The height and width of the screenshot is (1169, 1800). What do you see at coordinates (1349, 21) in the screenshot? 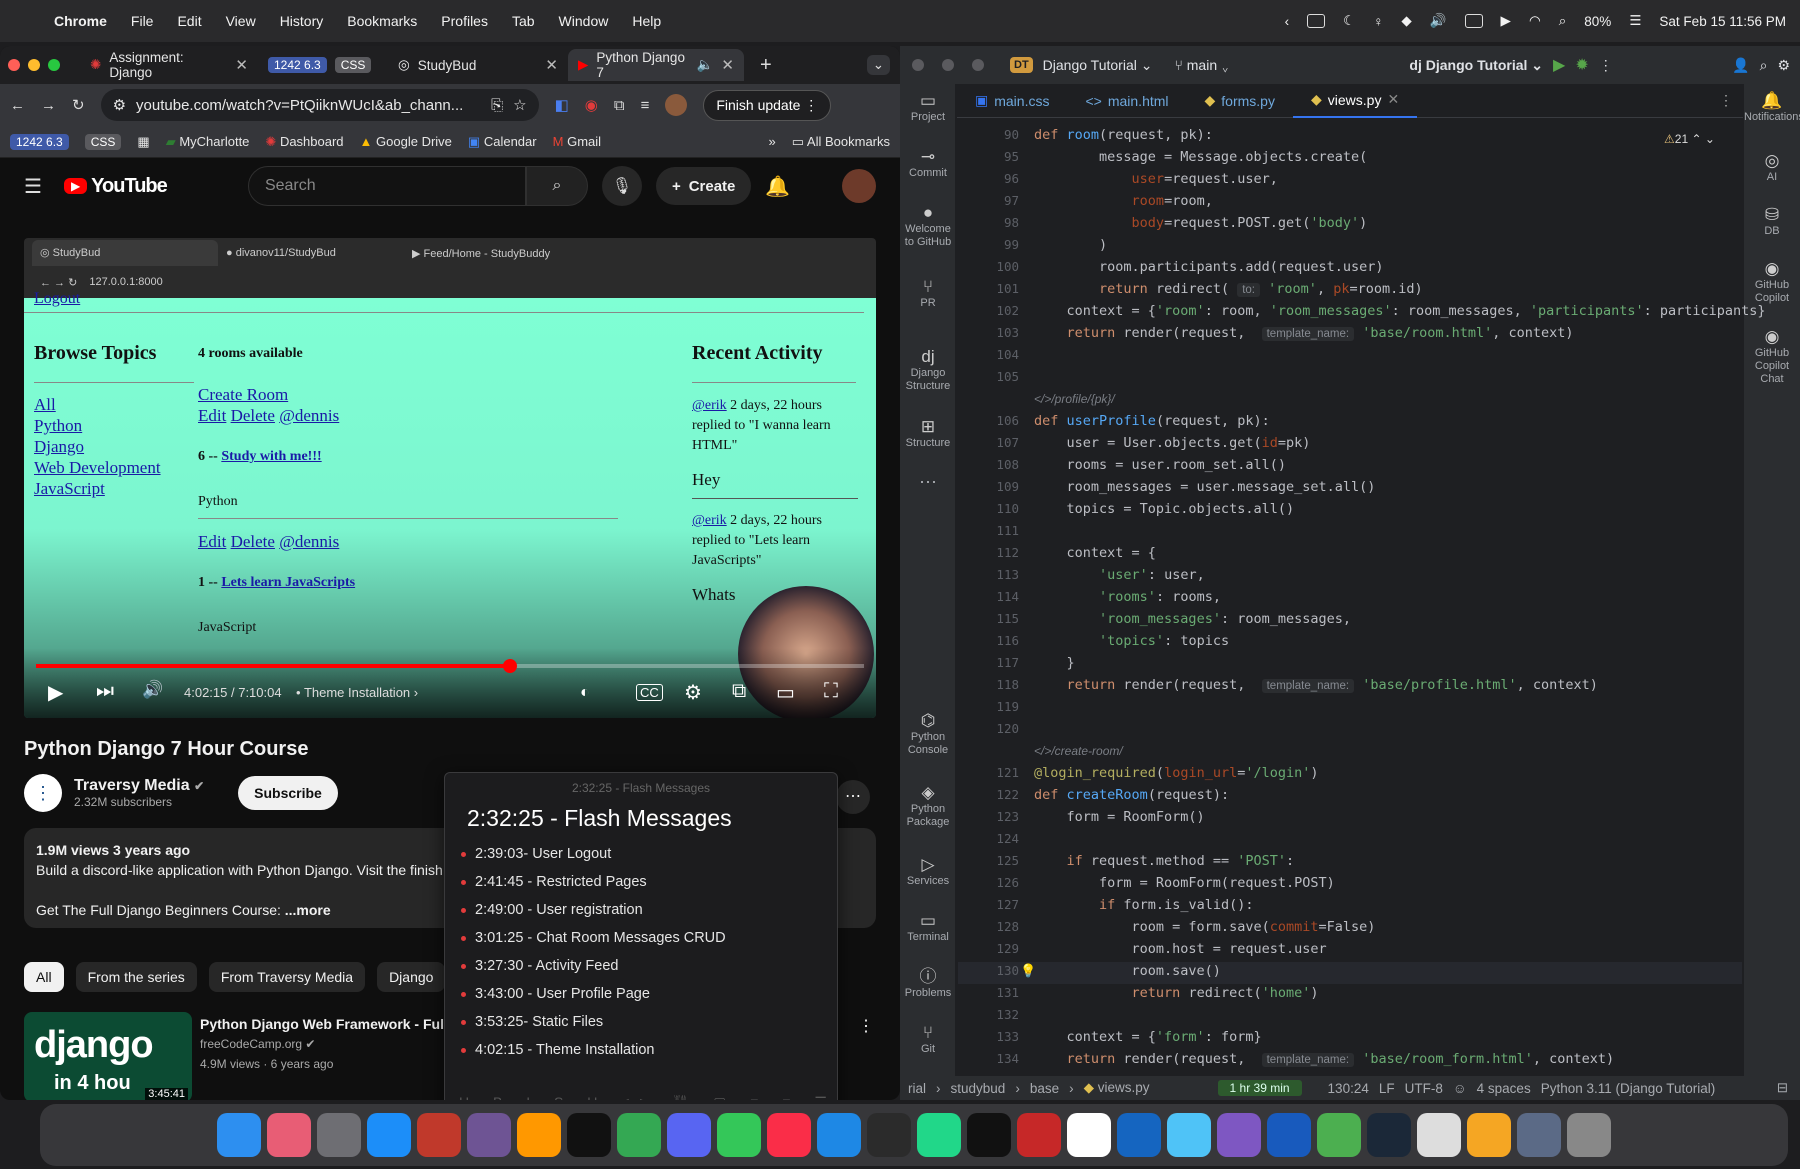
I see `moon-icon: ☾` at bounding box center [1349, 21].